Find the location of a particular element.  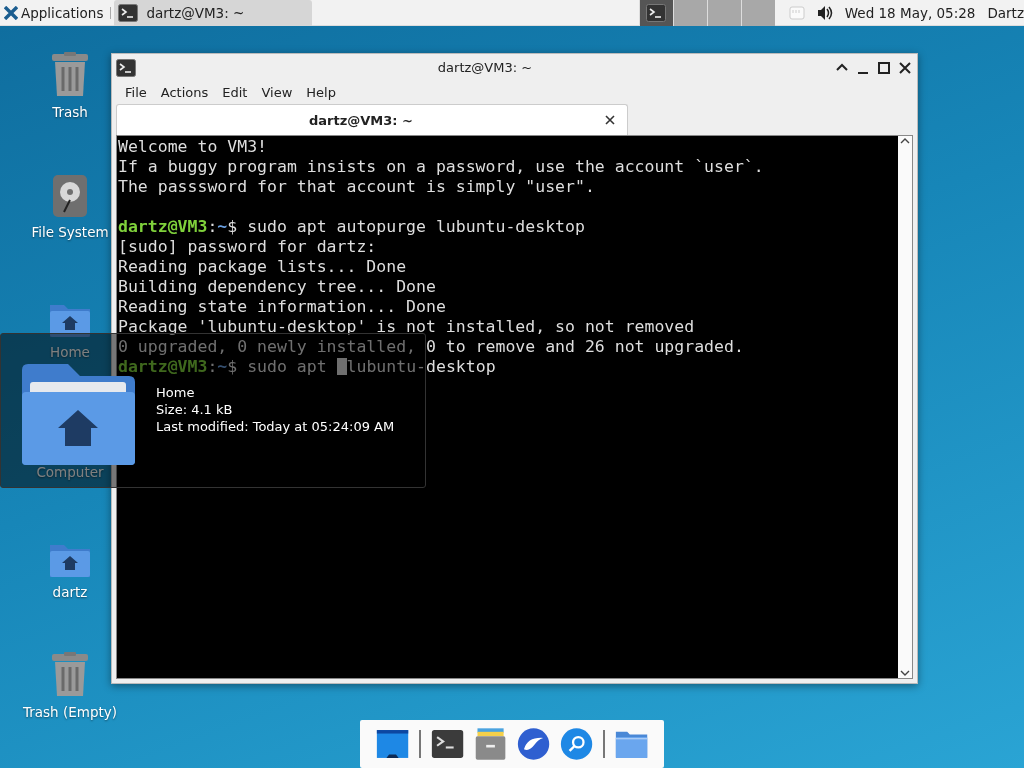

menu-item: Edit is located at coordinates (235, 92).